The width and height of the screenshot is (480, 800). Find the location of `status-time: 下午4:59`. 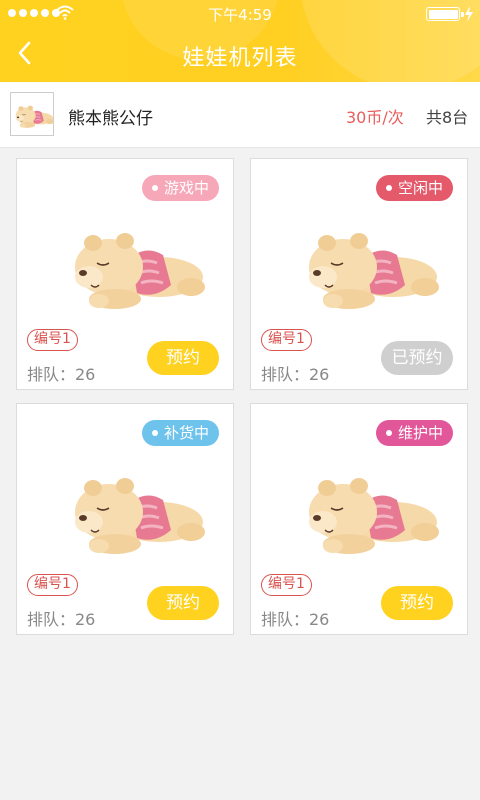

status-time: 下午4:59 is located at coordinates (240, 15).